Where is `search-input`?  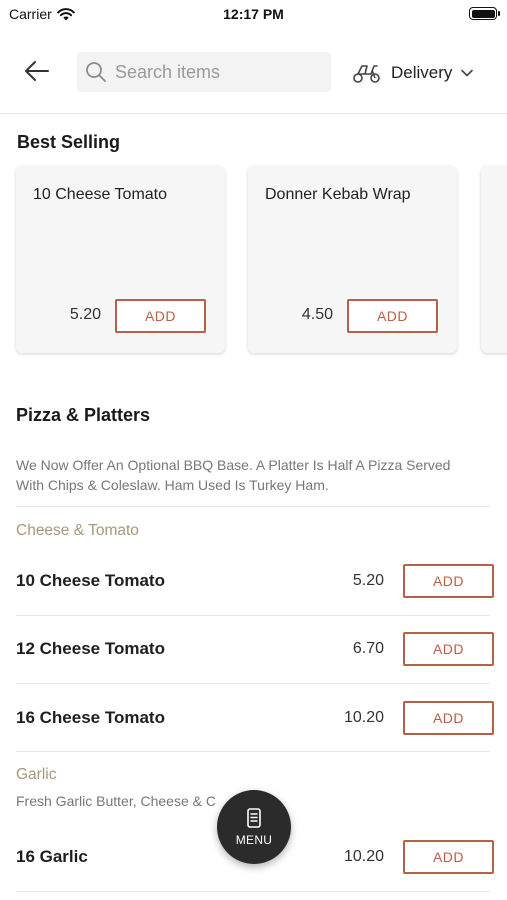
search-input is located at coordinates (215, 72).